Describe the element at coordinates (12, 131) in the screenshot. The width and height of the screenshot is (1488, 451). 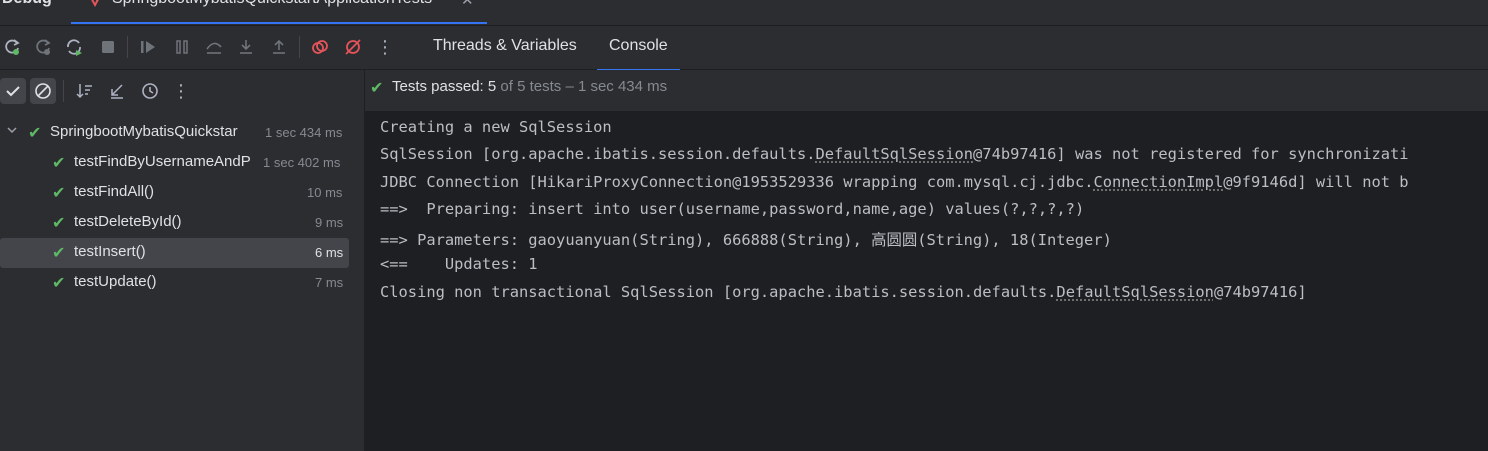
I see `chevron-down-icon` at that location.